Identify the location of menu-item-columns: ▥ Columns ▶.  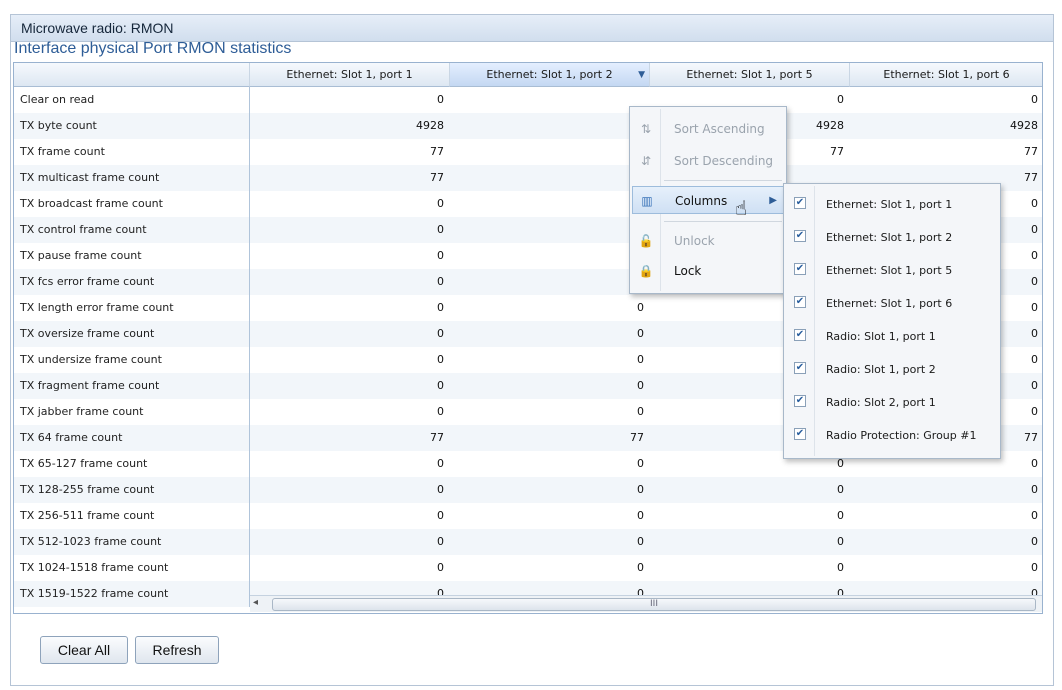
(708, 200).